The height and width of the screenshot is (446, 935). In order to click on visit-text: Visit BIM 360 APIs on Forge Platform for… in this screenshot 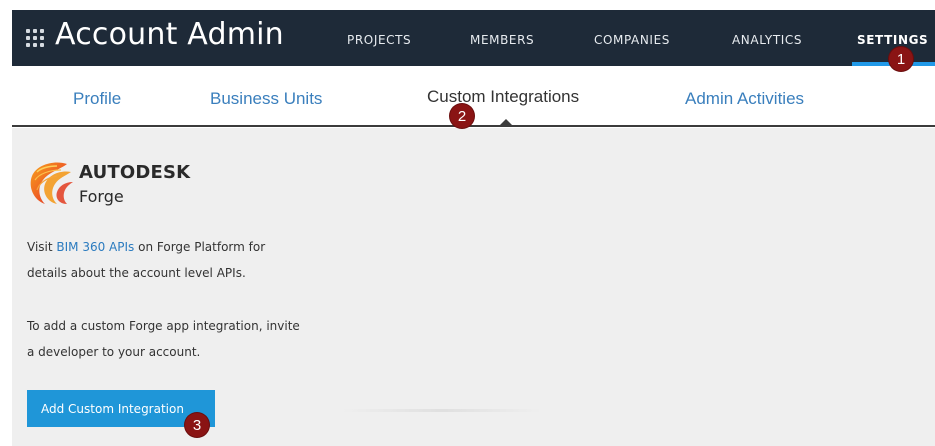, I will do `click(146, 260)`.